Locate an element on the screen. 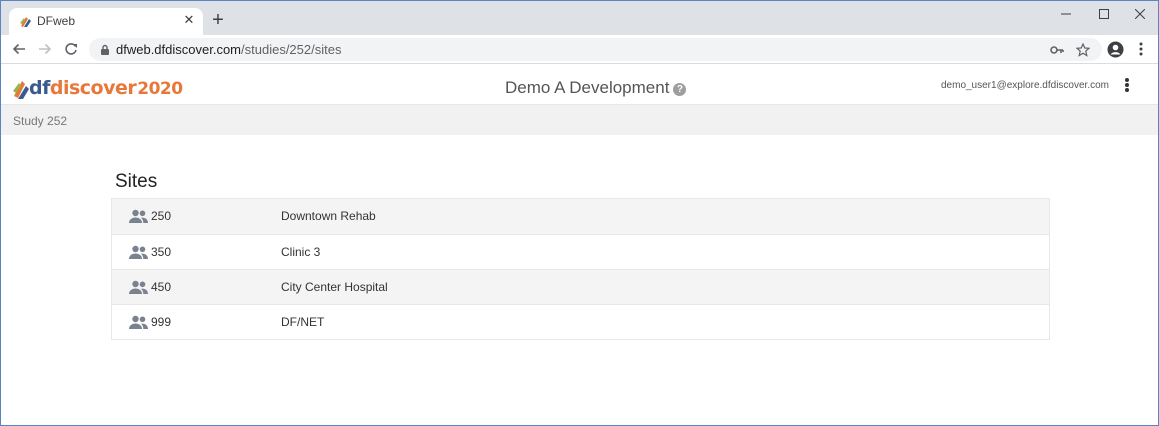  dfdiscover-logo: dfdiscover2020 is located at coordinates (98, 86).